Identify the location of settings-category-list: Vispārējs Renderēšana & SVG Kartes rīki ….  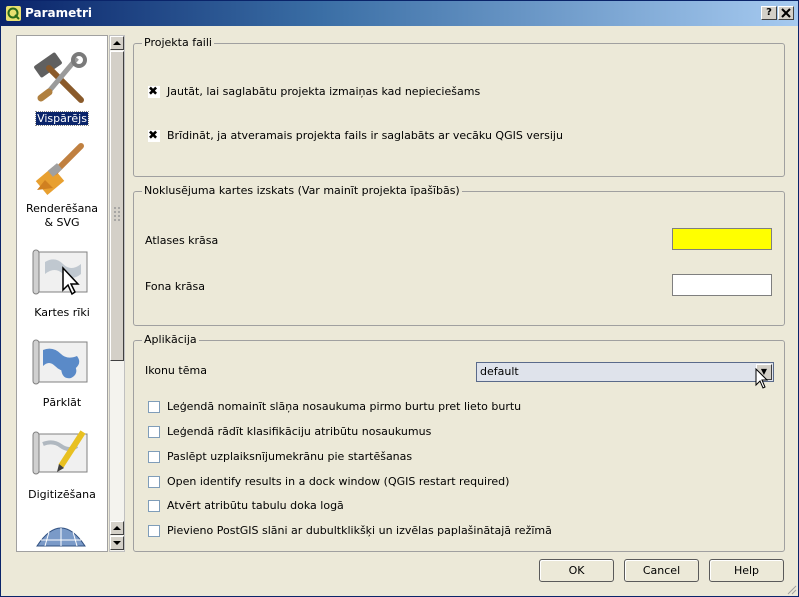
(62, 293).